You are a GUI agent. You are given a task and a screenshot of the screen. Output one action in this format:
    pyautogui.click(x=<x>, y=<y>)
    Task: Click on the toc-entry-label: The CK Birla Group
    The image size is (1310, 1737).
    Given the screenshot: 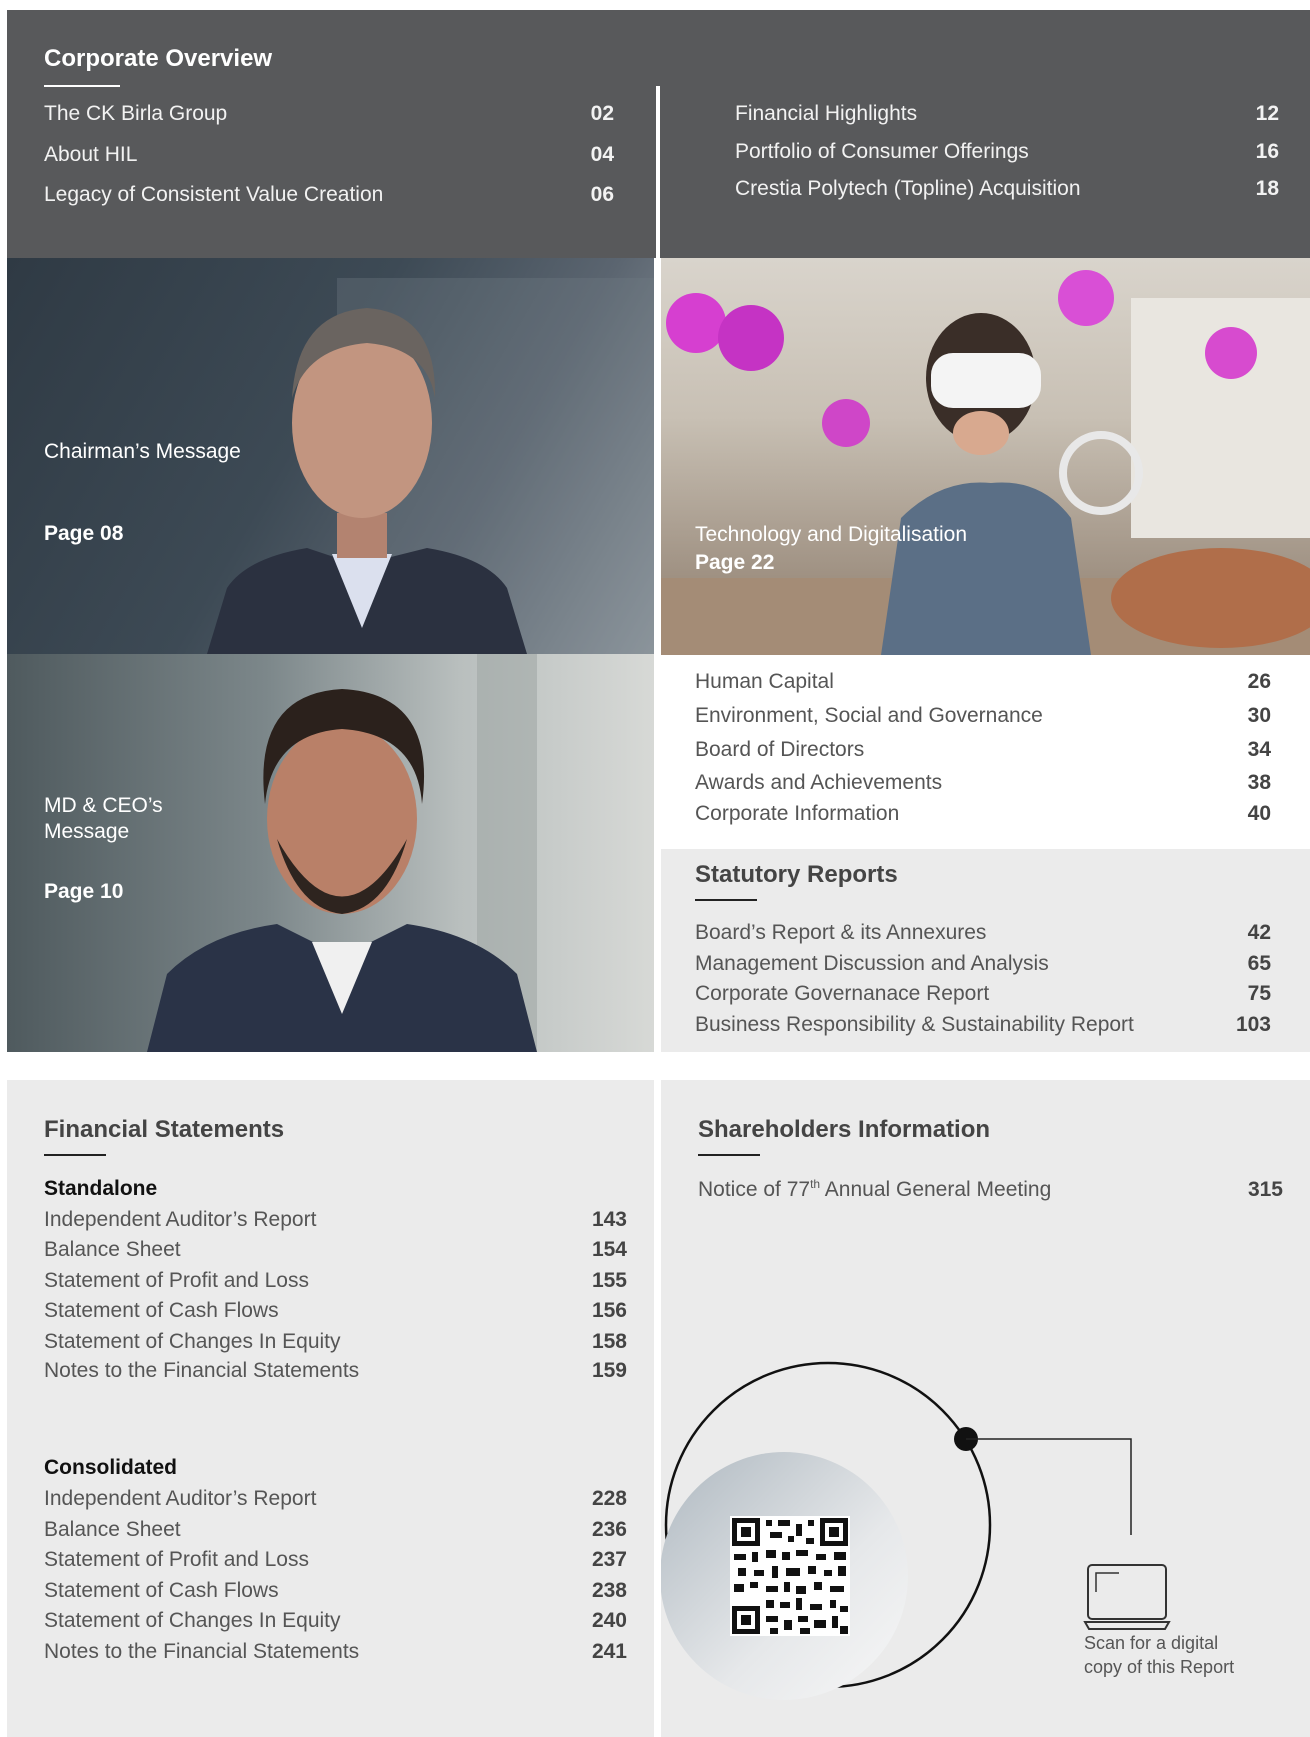 What is the action you would take?
    pyautogui.click(x=136, y=113)
    